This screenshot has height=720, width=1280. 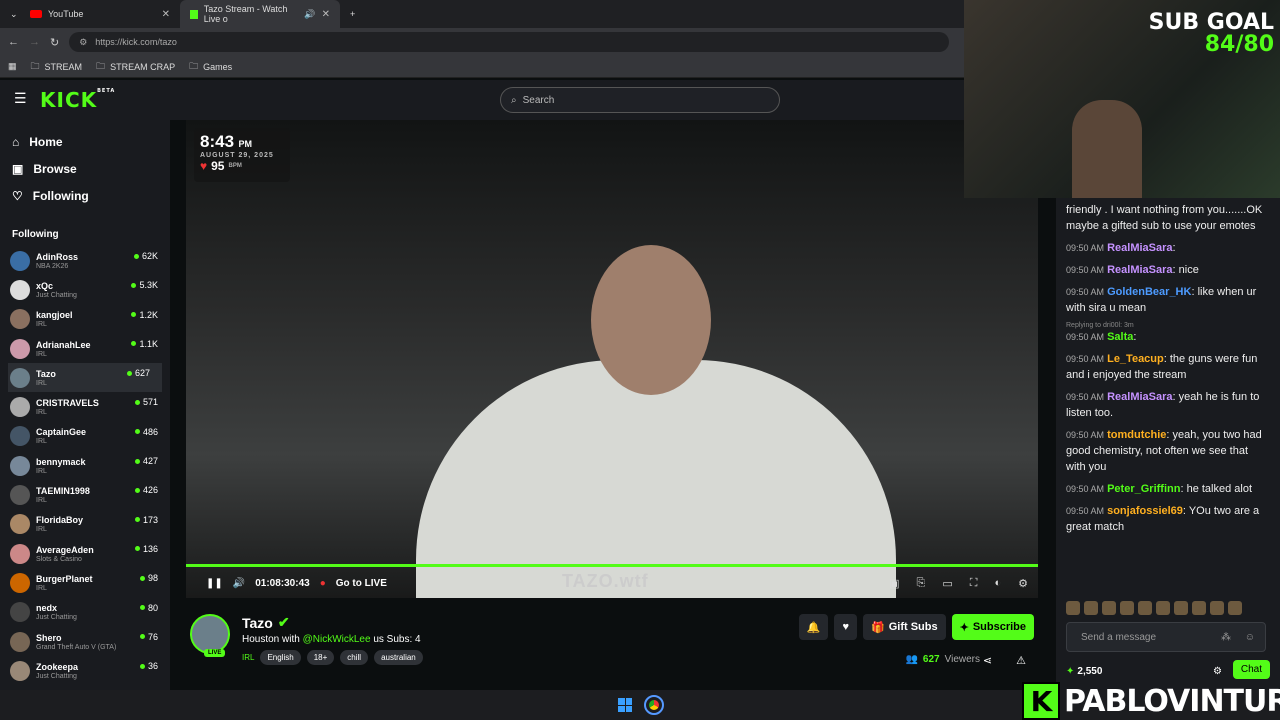 I want to click on site-info-icon: ⚙, so click(x=83, y=42).